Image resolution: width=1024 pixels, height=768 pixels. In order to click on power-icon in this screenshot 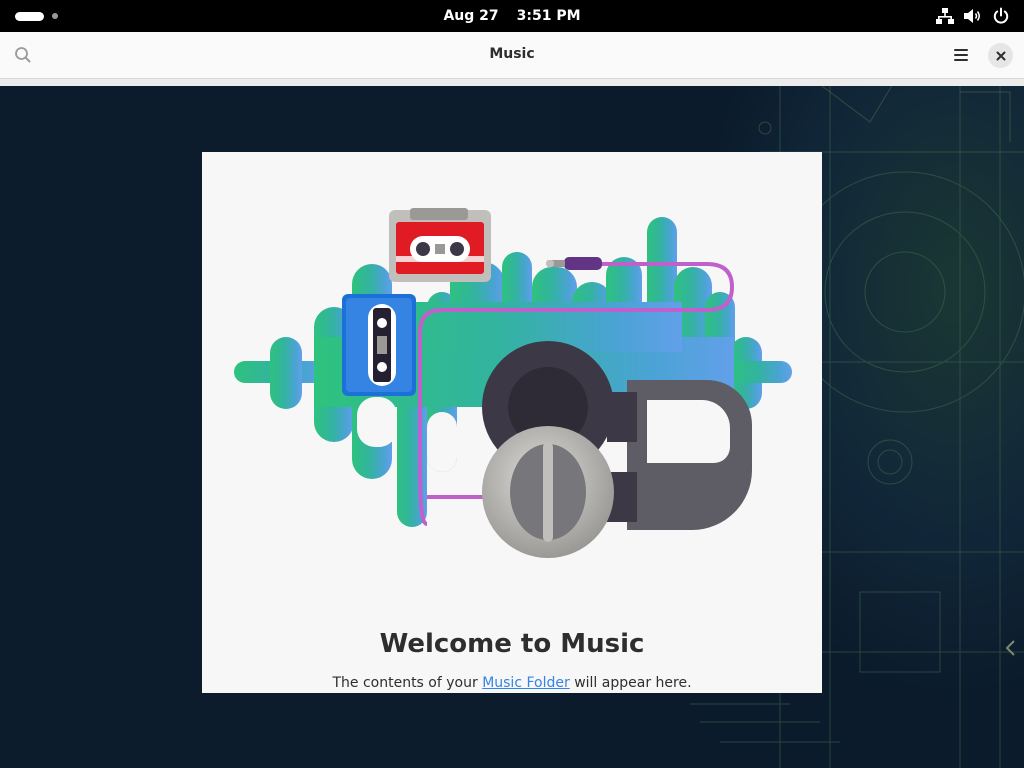, I will do `click(1001, 16)`.